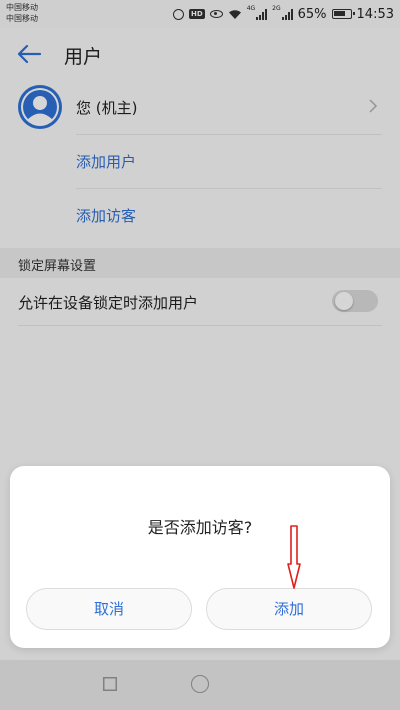 Image resolution: width=400 pixels, height=710 pixels. Describe the element at coordinates (109, 609) in the screenshot. I see `cancel-button: 取消` at that location.